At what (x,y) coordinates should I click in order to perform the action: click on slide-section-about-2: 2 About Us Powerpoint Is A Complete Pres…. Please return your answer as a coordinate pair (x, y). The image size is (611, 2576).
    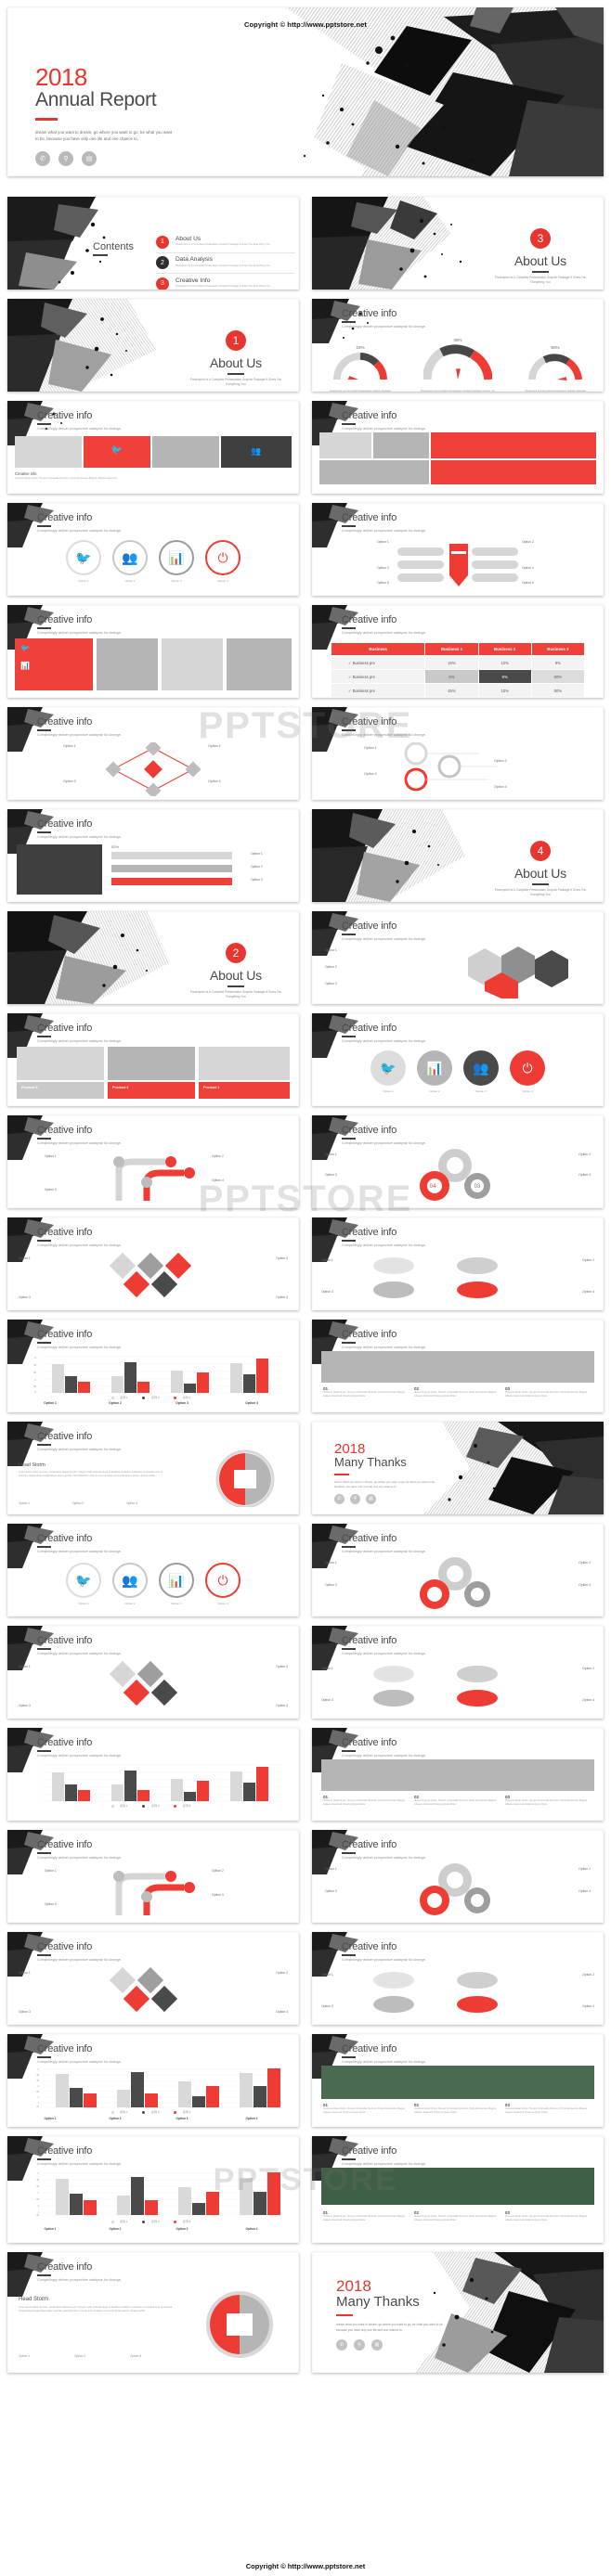
    Looking at the image, I should click on (153, 957).